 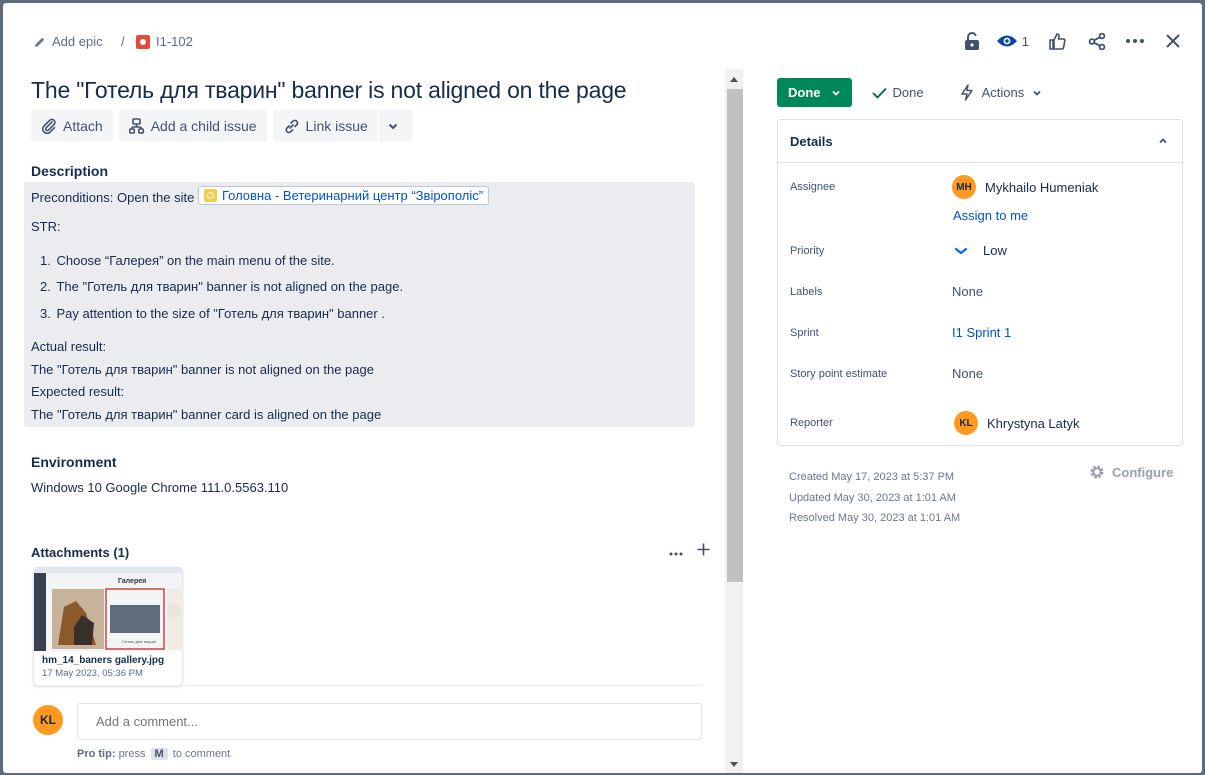 I want to click on status-button: Done, so click(x=814, y=92).